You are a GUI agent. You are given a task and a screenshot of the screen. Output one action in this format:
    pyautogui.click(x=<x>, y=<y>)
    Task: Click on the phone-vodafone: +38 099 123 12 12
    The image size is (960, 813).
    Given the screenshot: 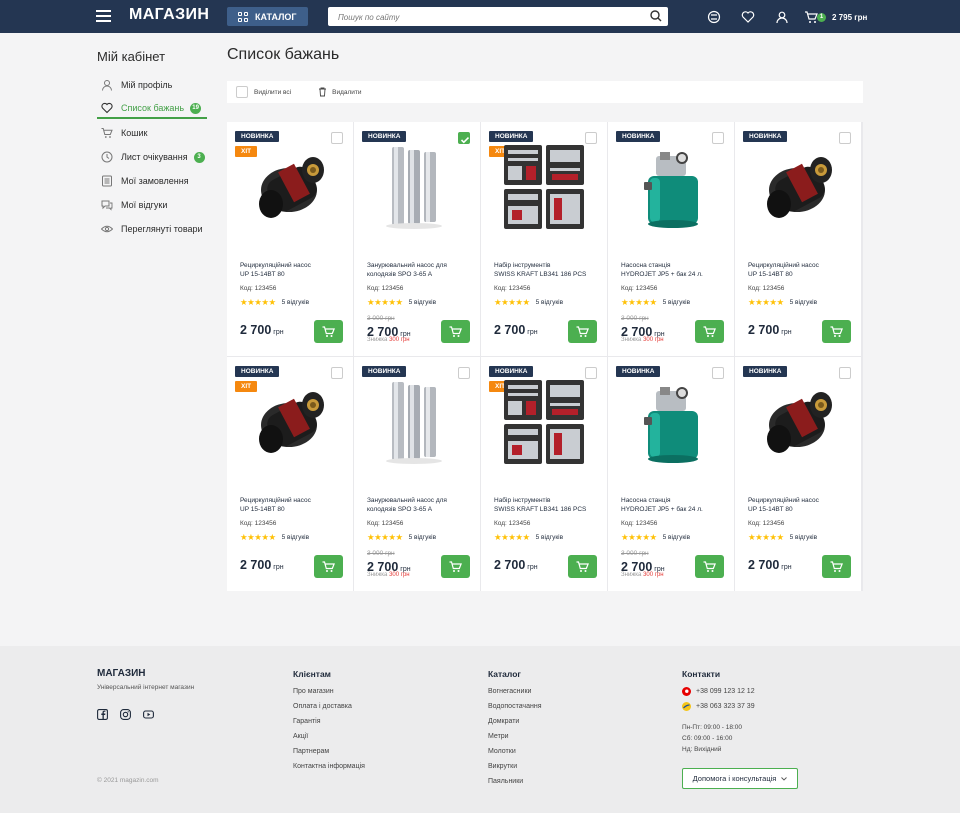 What is the action you would take?
    pyautogui.click(x=718, y=691)
    